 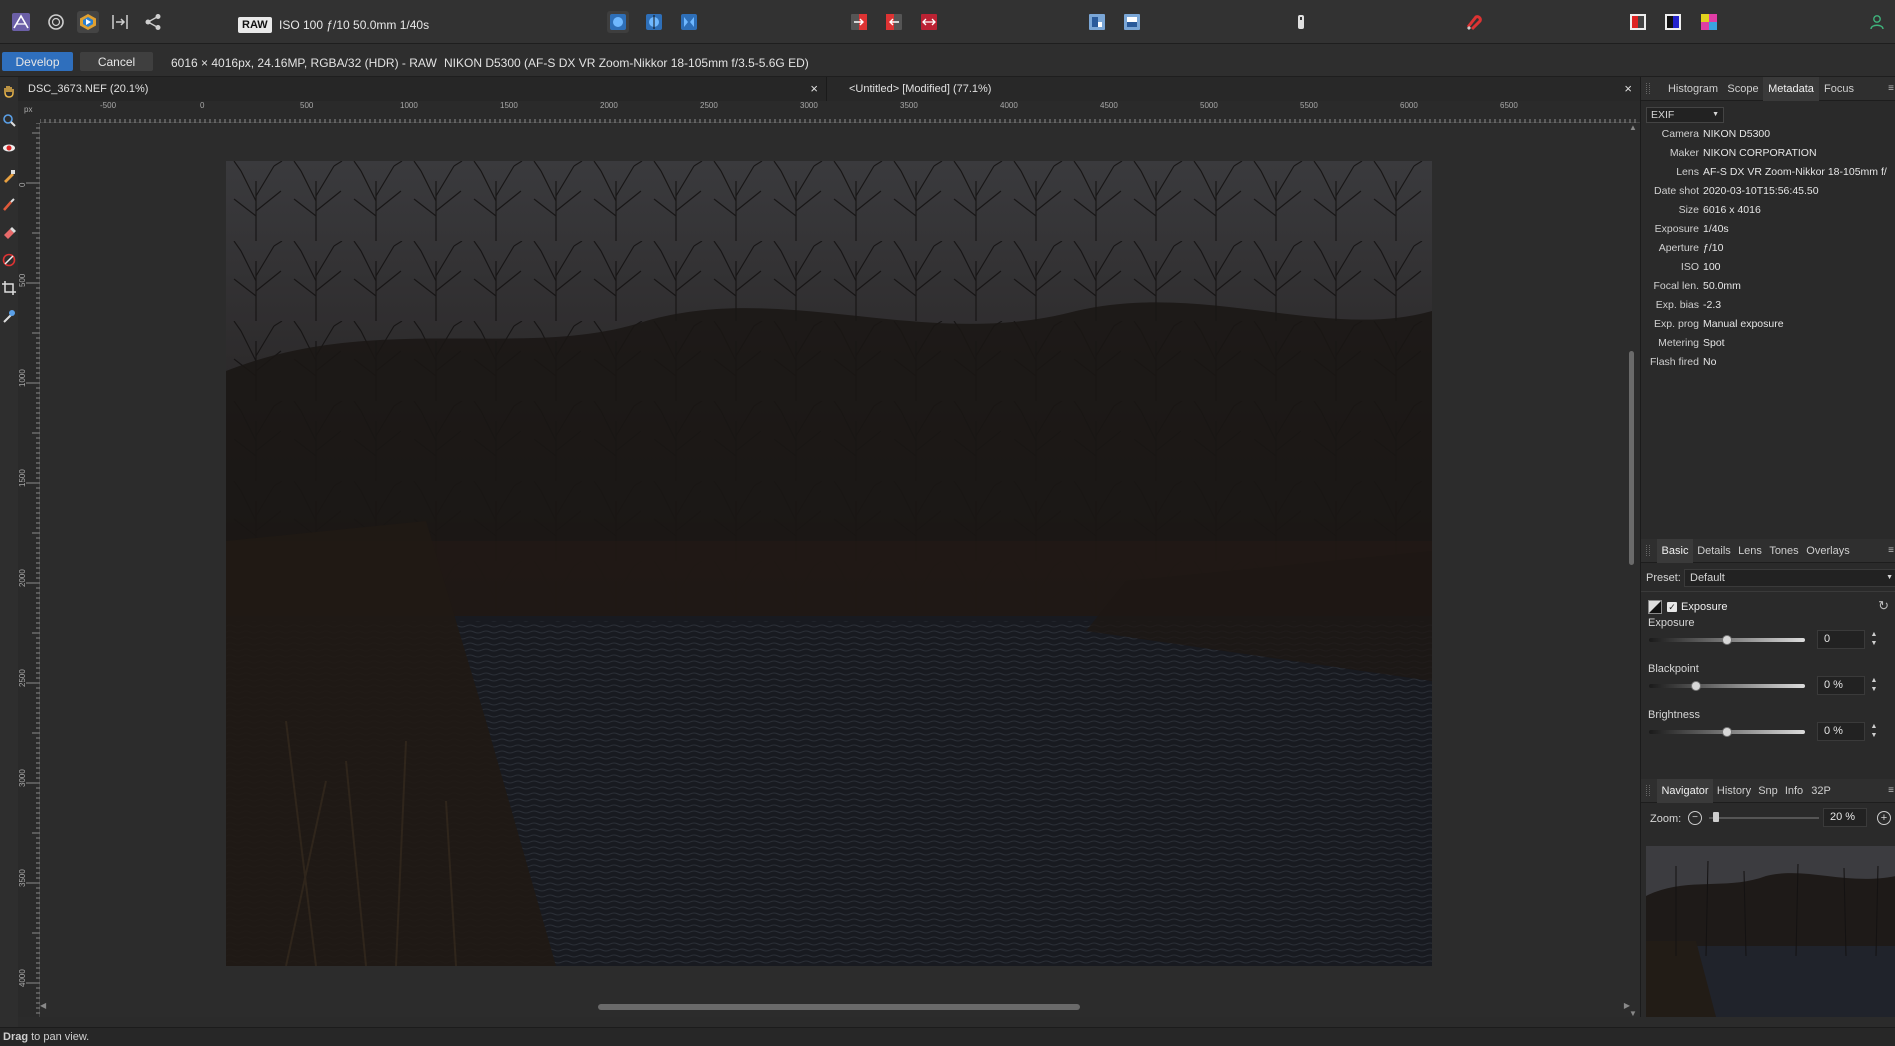 What do you see at coordinates (894, 22) in the screenshot?
I see `clip-shadows-icon` at bounding box center [894, 22].